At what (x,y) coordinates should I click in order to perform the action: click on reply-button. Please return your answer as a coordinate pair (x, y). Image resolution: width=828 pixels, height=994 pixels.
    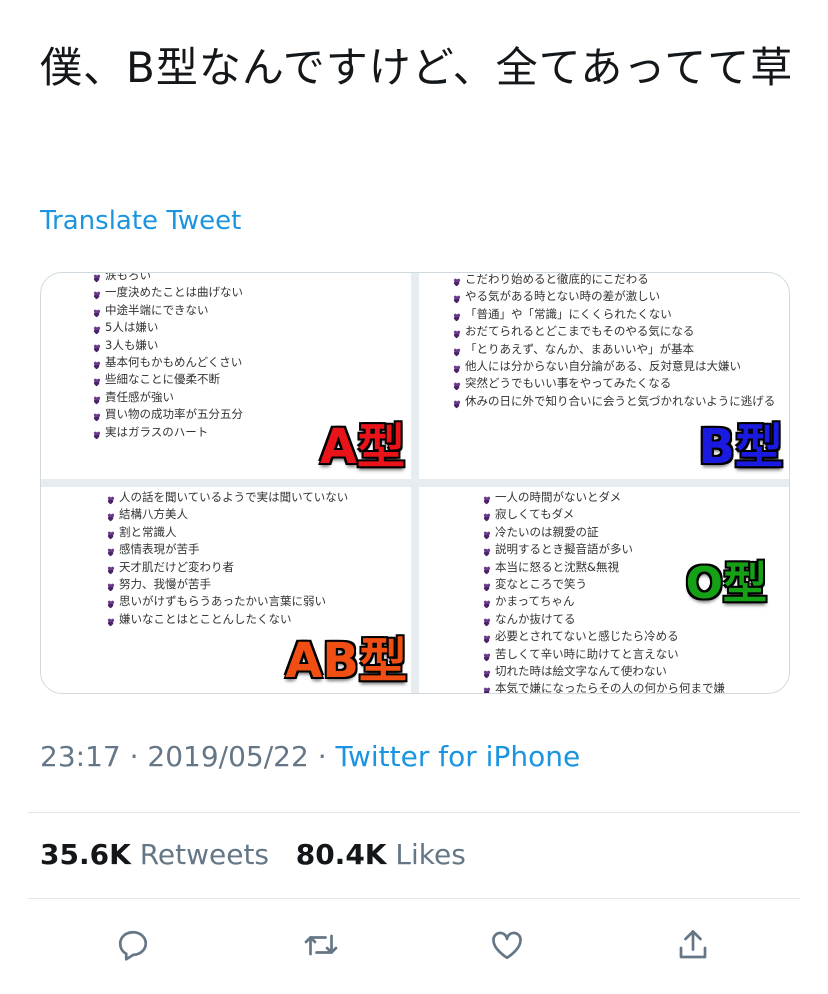
    Looking at the image, I should click on (133, 945).